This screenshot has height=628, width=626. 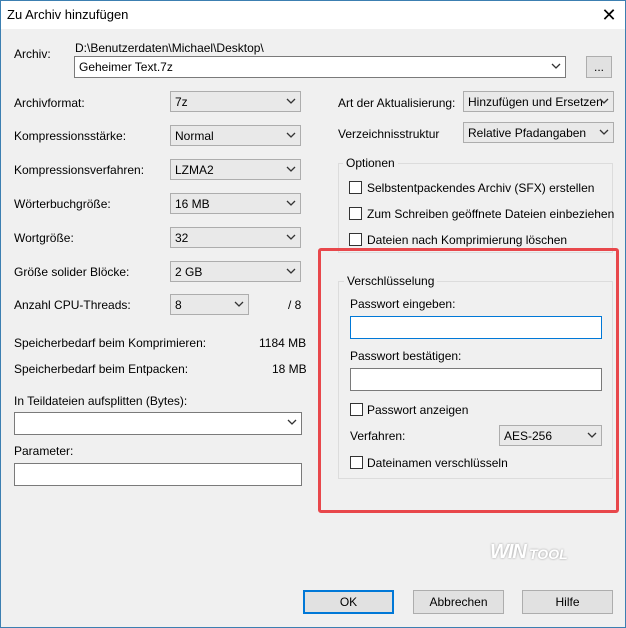 I want to click on watermark-logo-suffix: TOOL, so click(x=548, y=554).